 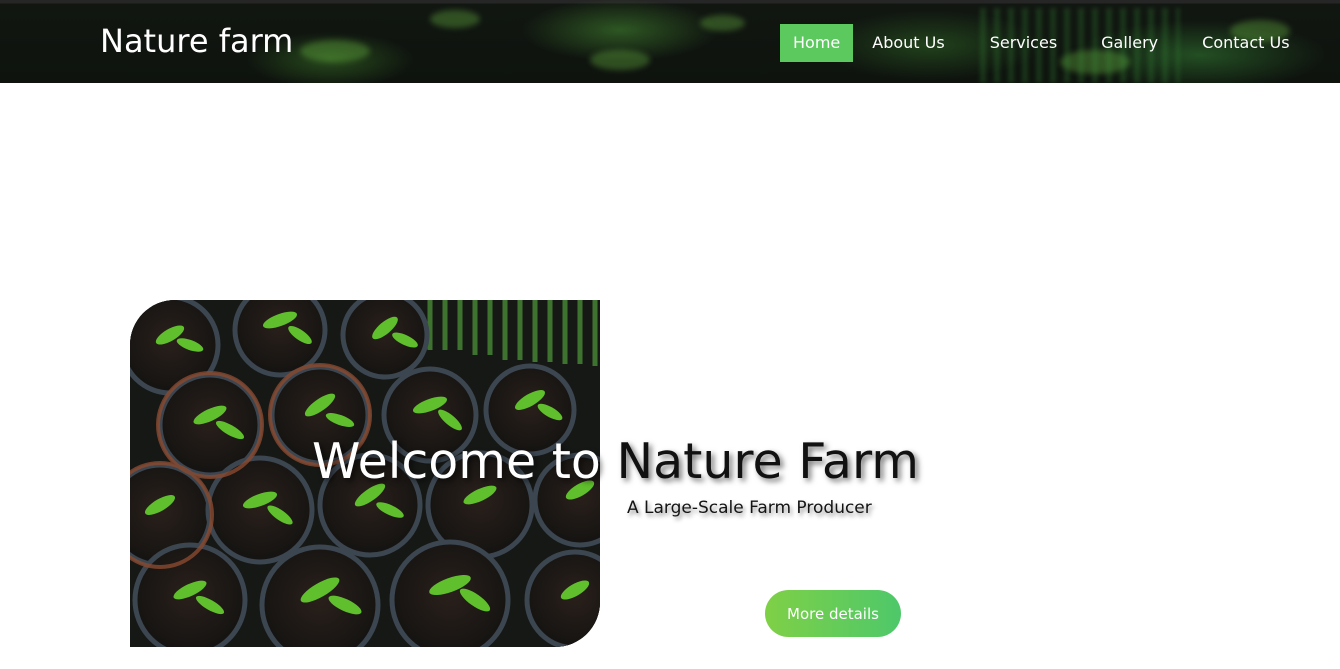 What do you see at coordinates (749, 508) in the screenshot?
I see `hero-subtitle: A Large-Scale Farm Producer` at bounding box center [749, 508].